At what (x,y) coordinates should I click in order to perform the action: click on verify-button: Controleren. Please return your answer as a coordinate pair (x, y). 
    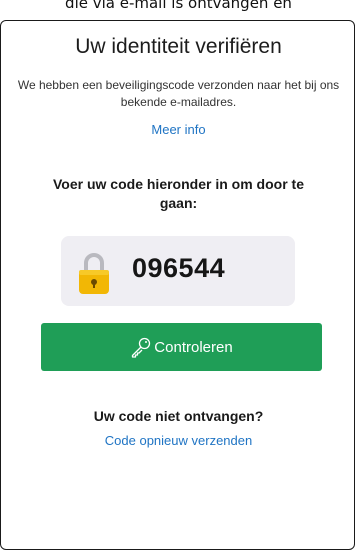
    Looking at the image, I should click on (181, 347).